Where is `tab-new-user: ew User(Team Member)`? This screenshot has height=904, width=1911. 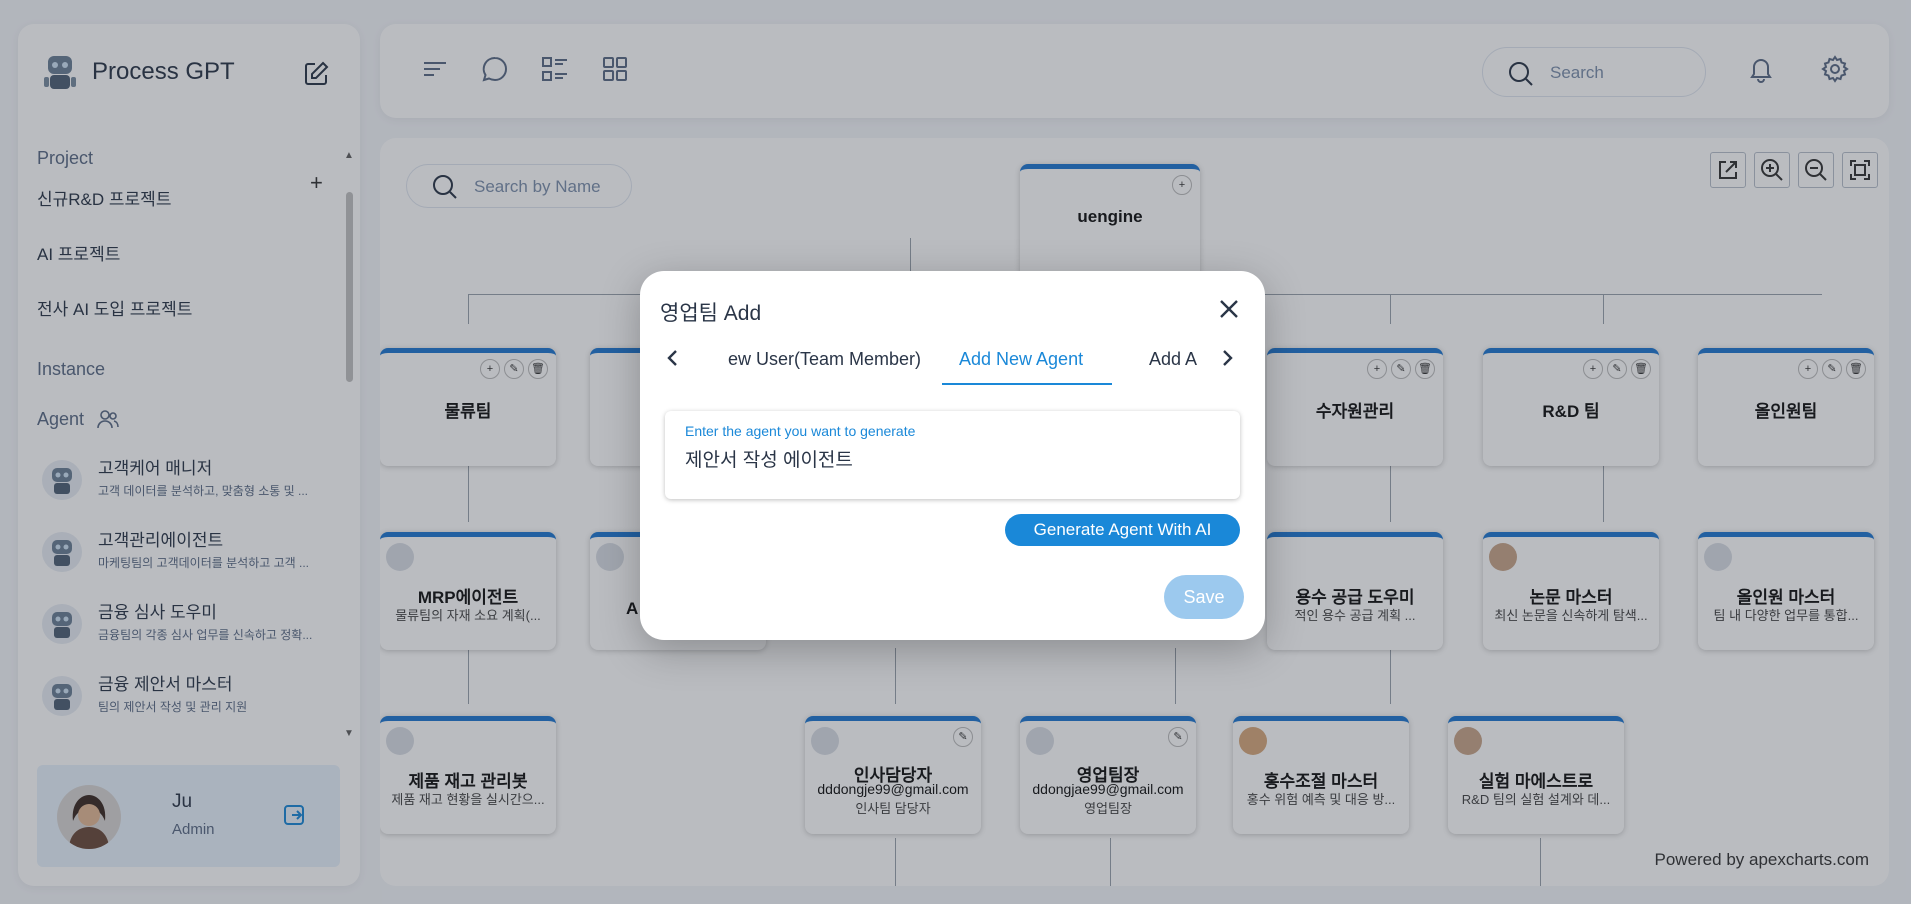 tab-new-user: ew User(Team Member) is located at coordinates (824, 359).